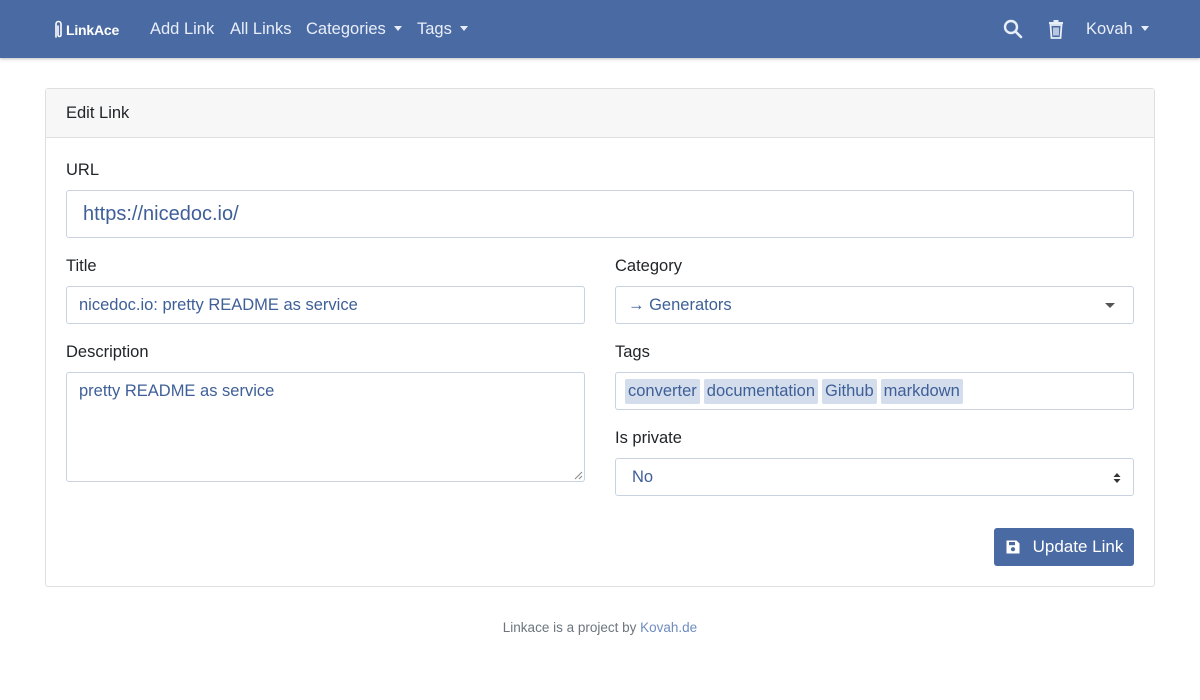 The width and height of the screenshot is (1200, 700). Describe the element at coordinates (761, 391) in the screenshot. I see `tag-chip: documentation` at that location.